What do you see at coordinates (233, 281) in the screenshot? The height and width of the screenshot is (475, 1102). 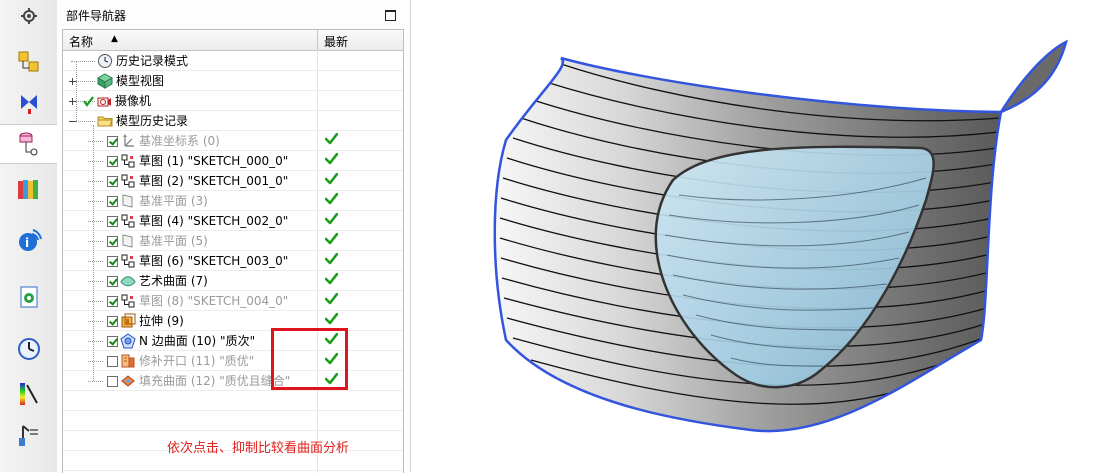 I see `tree-row: 艺术曲面 (7)` at bounding box center [233, 281].